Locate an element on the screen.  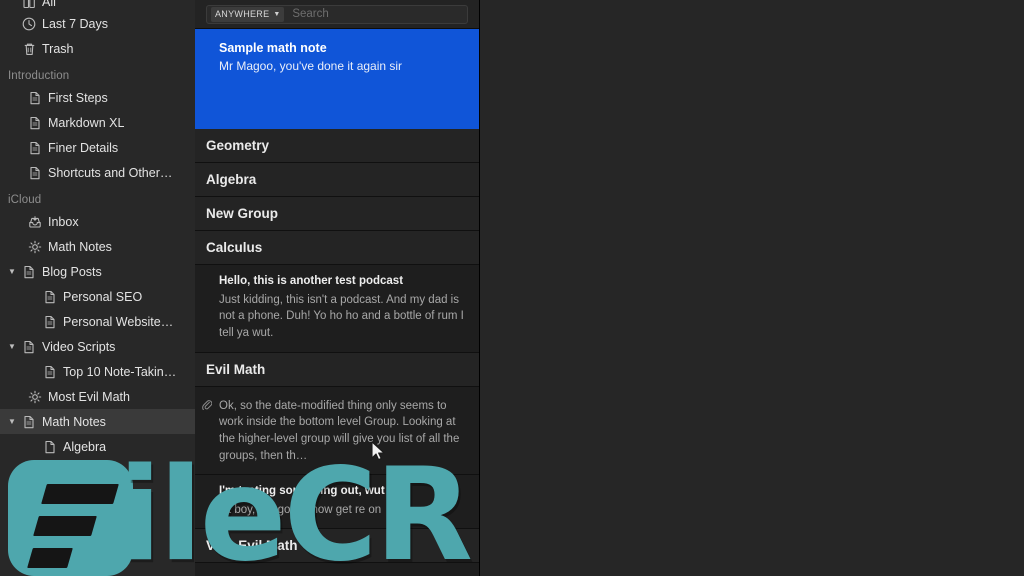
sidebar-item-label: Video Scripts is located at coordinates (79, 346).